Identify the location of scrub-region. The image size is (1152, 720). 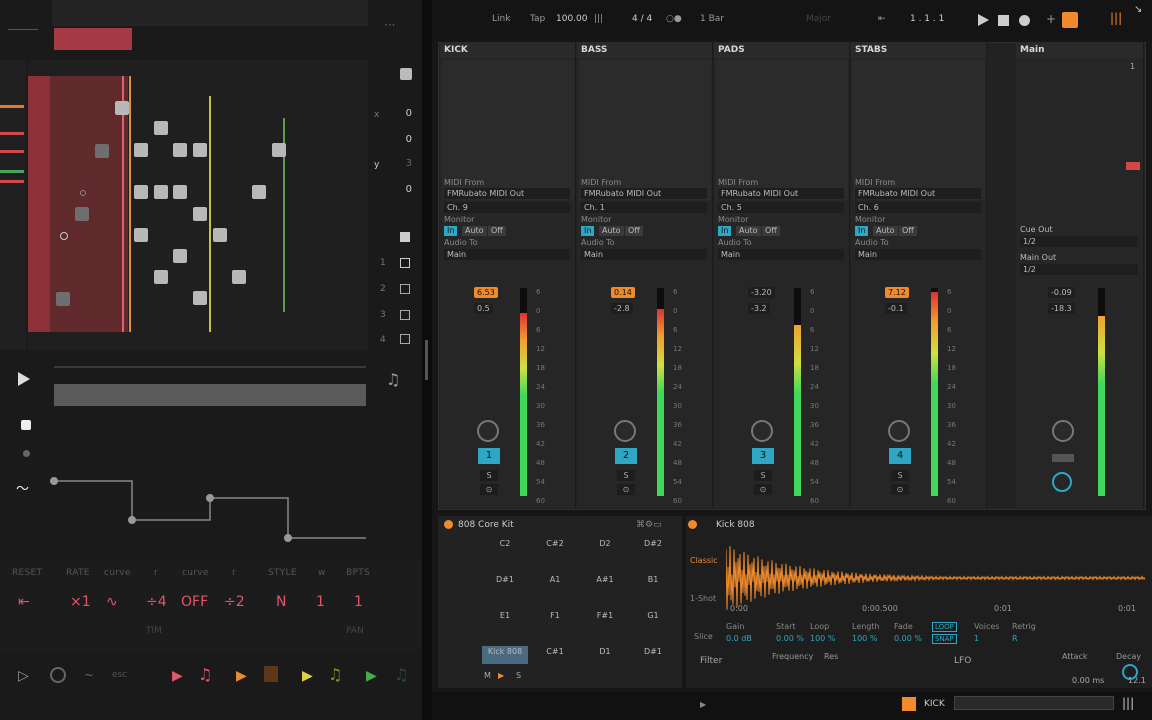
(210, 395).